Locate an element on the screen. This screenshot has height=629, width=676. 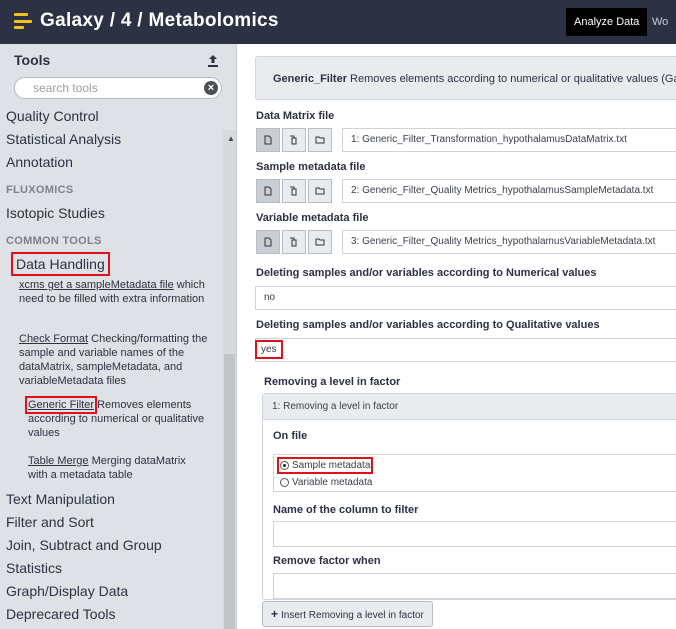
radio-variable-metadata: Variable metadata is located at coordinates (326, 482).